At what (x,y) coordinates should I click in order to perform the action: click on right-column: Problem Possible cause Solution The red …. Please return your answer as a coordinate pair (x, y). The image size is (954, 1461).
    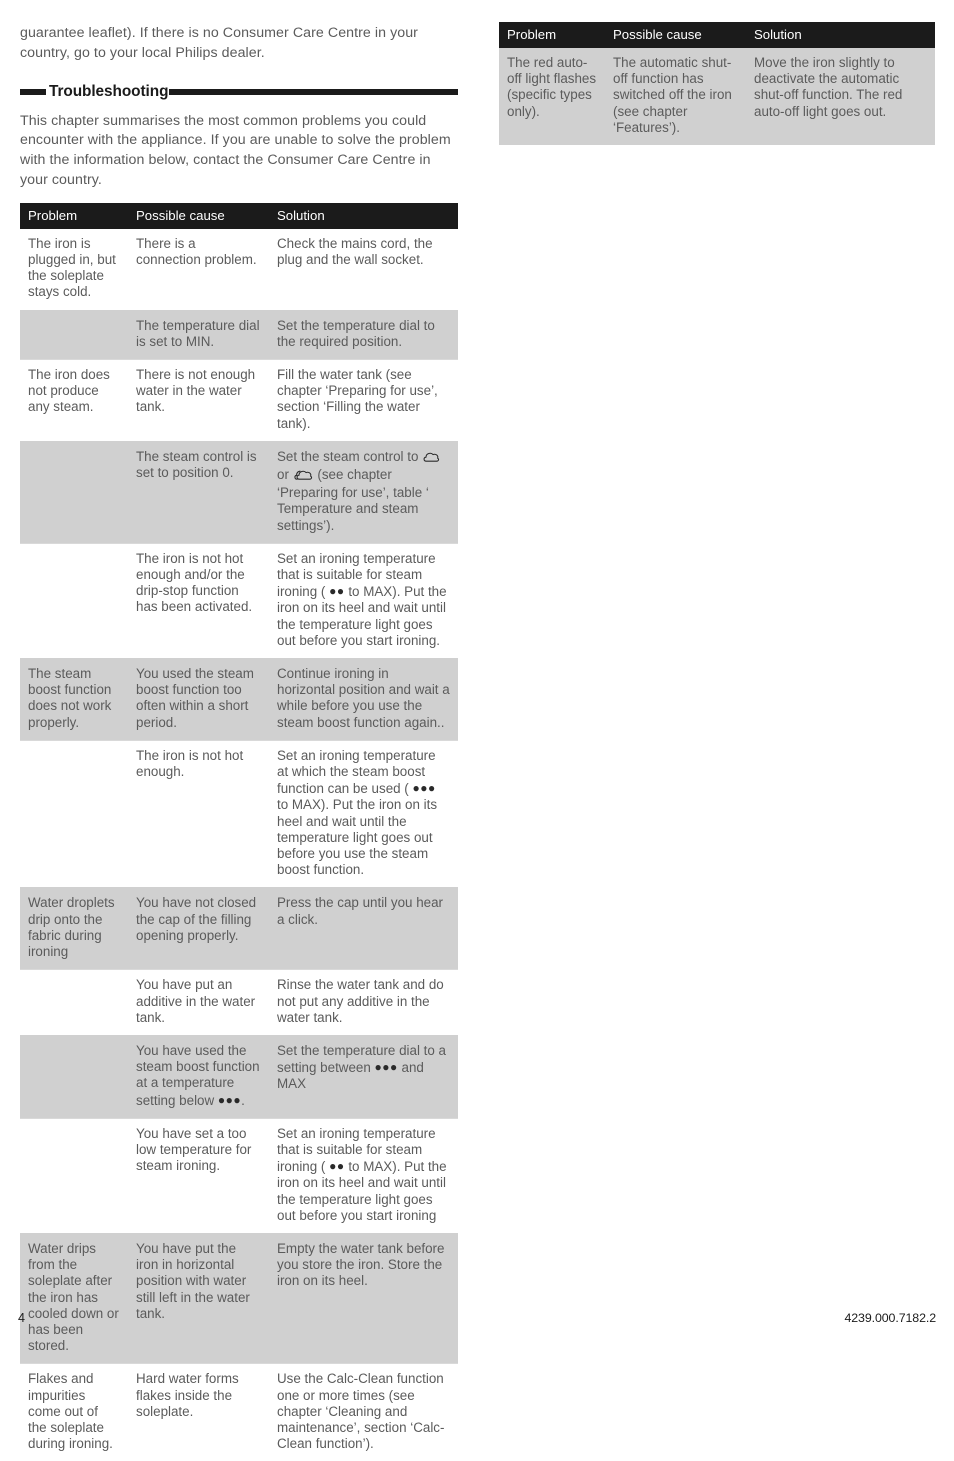
    Looking at the image, I should click on (717, 84).